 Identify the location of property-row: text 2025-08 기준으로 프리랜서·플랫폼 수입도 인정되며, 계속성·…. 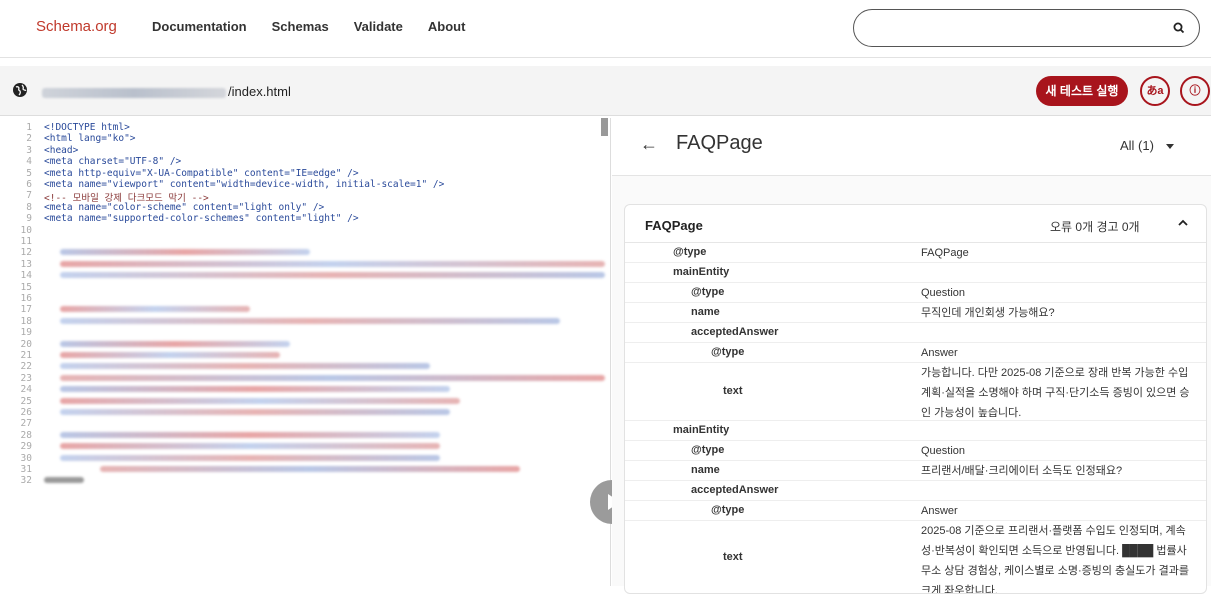
(915, 557).